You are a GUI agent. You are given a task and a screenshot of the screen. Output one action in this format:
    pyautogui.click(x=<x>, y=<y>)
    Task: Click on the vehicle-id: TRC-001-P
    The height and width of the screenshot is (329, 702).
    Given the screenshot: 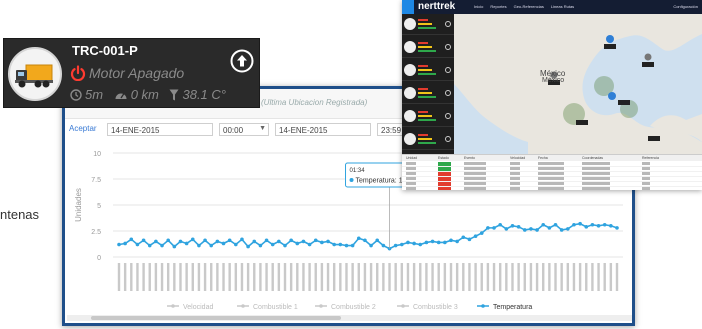 What is the action you would take?
    pyautogui.click(x=105, y=50)
    